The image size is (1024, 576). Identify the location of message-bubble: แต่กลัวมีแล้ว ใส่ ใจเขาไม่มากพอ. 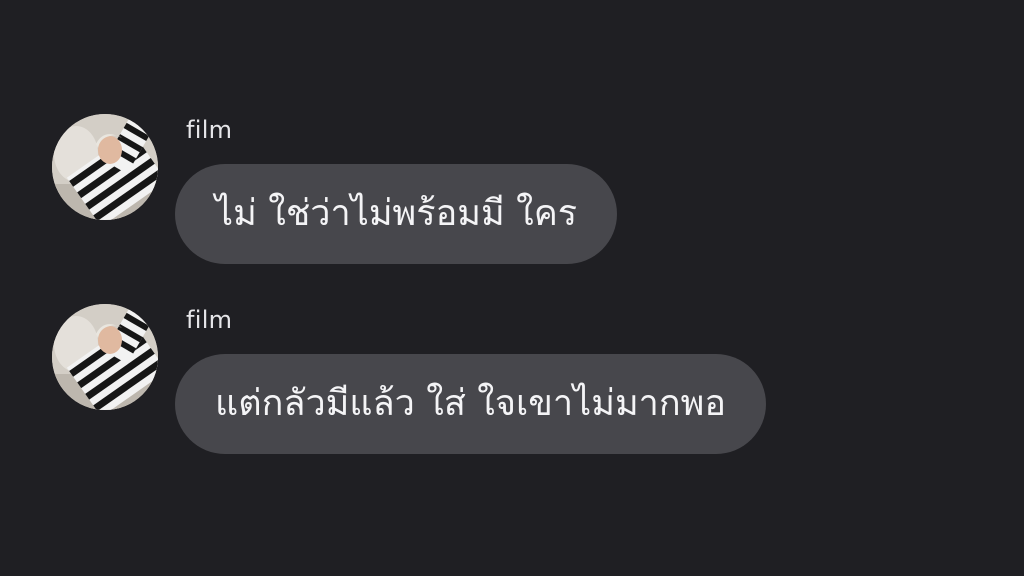
(471, 404).